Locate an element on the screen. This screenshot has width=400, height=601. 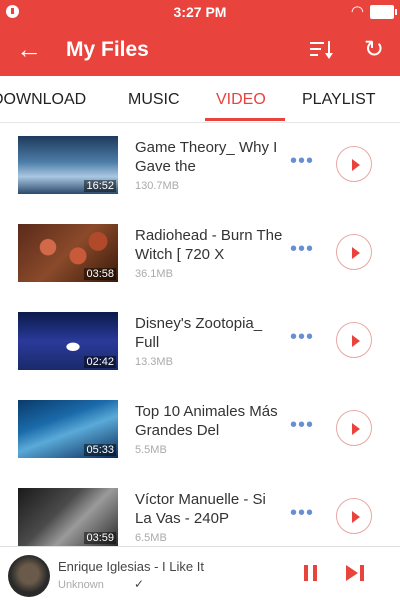
video-duration: 05:33 is located at coordinates (100, 450).